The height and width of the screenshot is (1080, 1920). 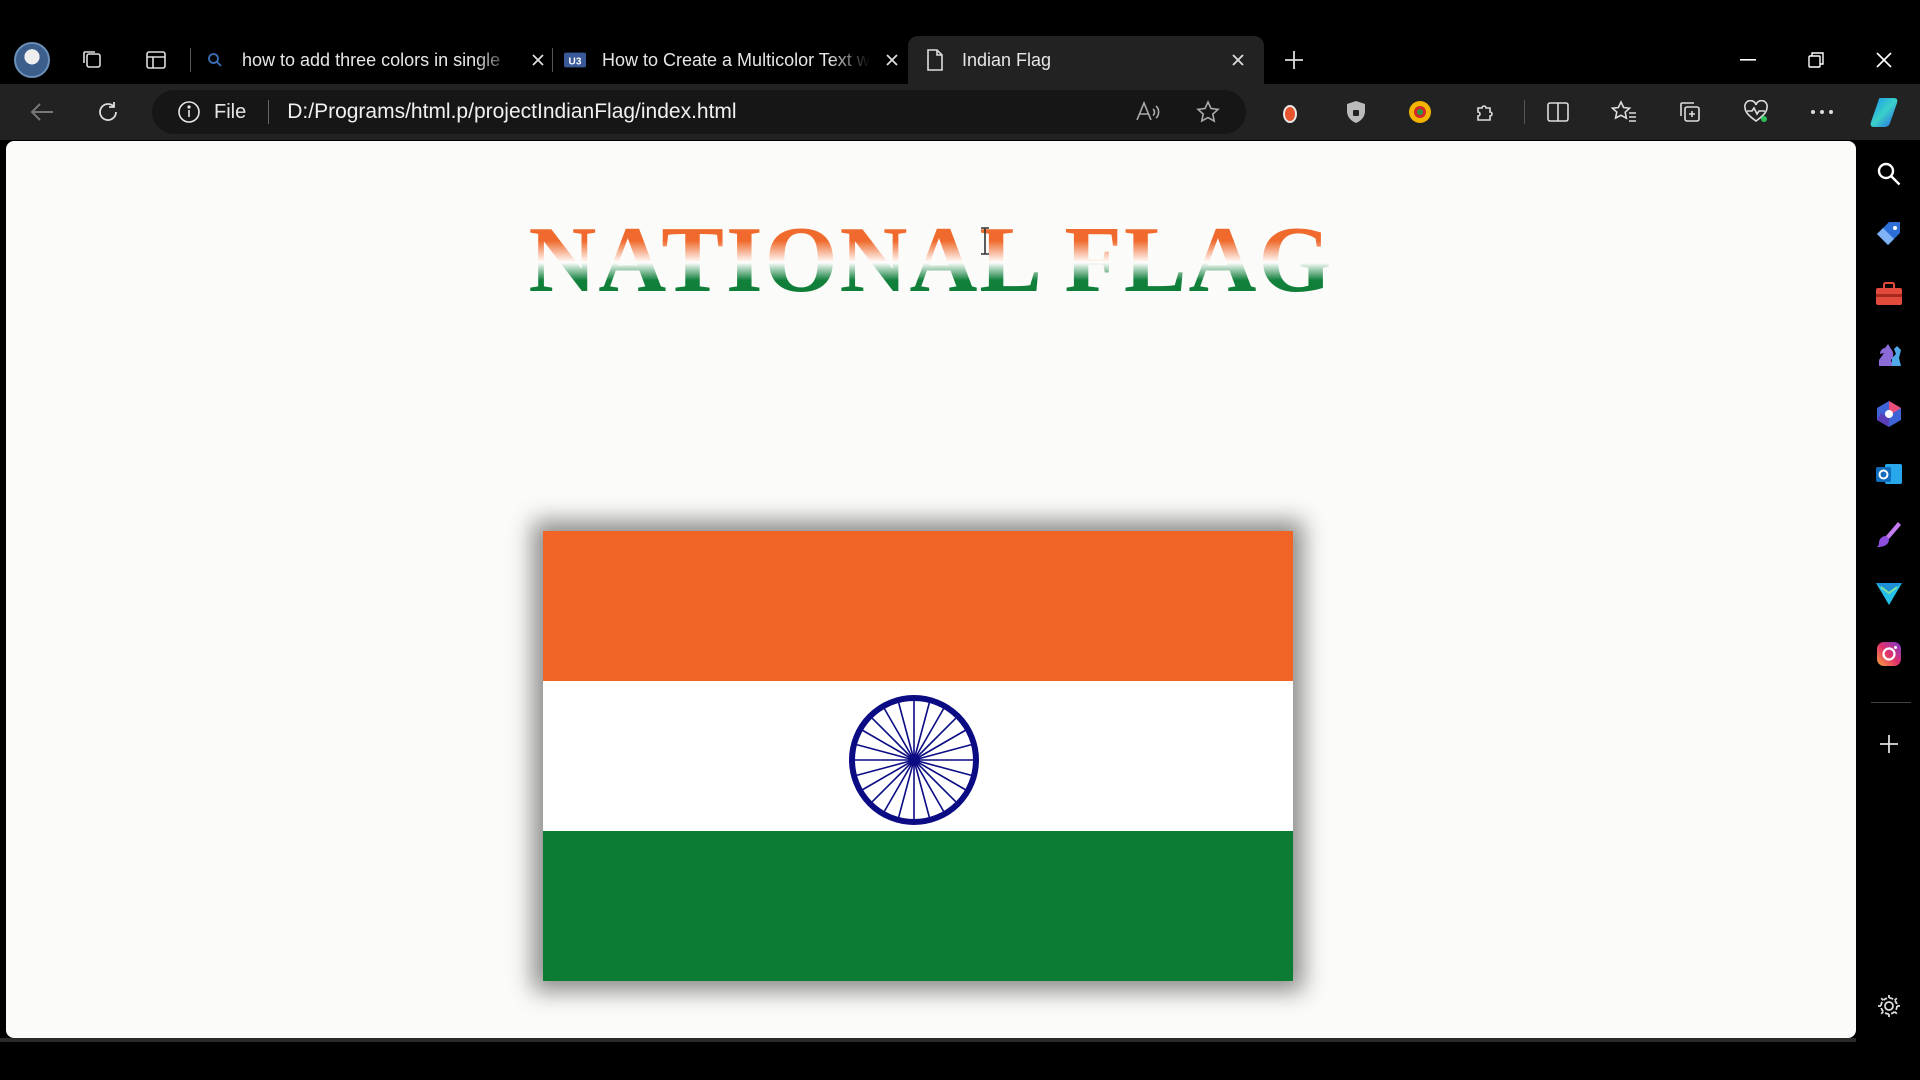 I want to click on more-menu-icon, so click(x=1822, y=112).